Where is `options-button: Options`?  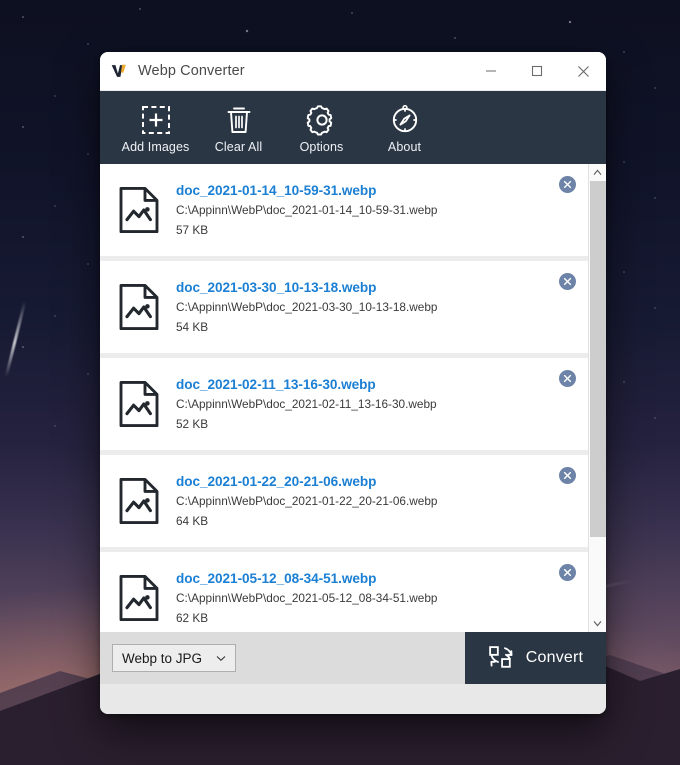
options-button: Options is located at coordinates (321, 128).